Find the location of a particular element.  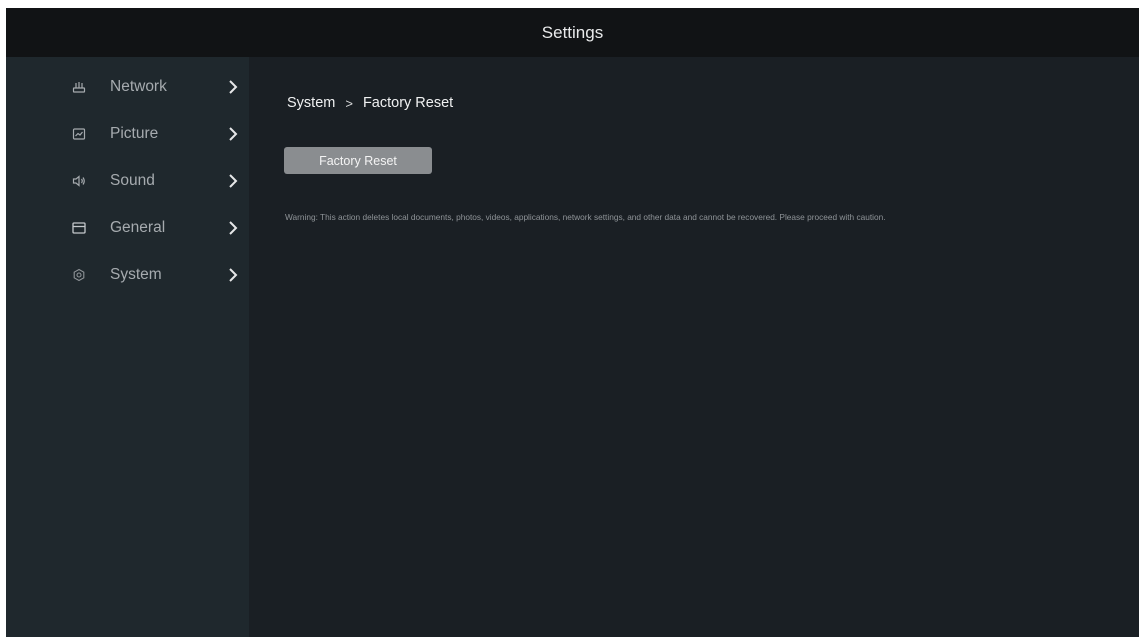

breadcrumb-parent: System is located at coordinates (311, 103).